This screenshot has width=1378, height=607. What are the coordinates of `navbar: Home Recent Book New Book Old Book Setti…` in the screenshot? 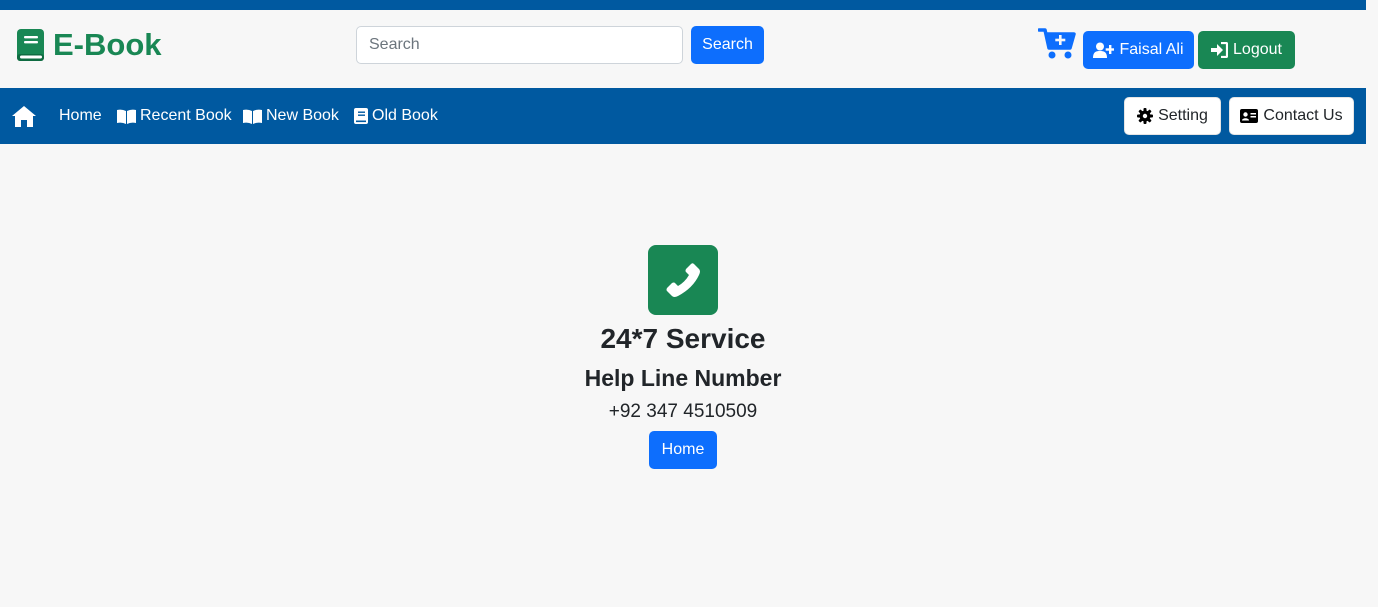 It's located at (683, 116).